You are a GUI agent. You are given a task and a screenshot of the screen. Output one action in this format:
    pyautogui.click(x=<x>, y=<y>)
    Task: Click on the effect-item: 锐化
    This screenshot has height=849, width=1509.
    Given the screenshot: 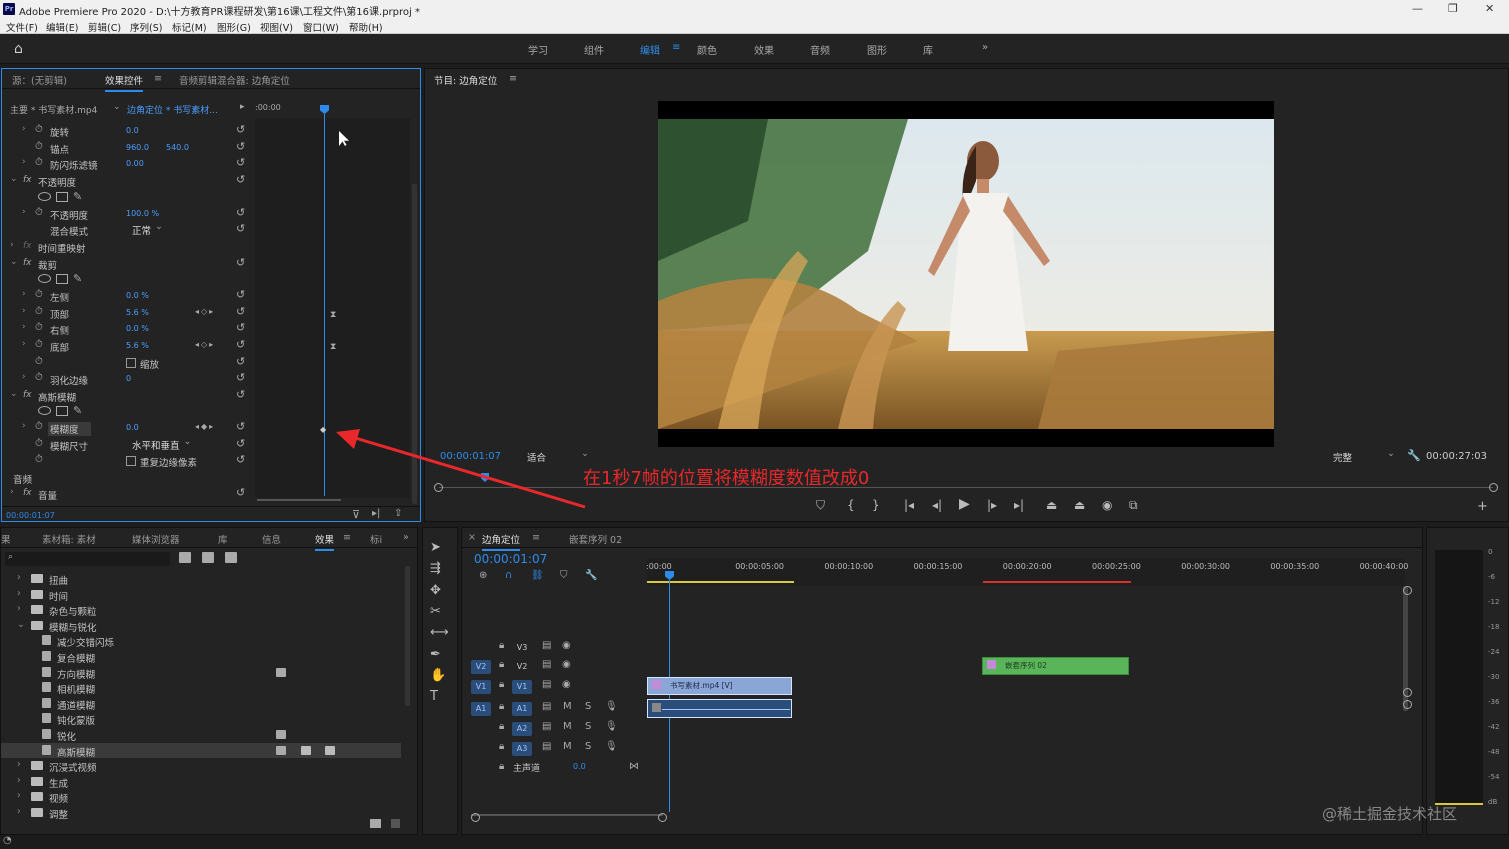 What is the action you would take?
    pyautogui.click(x=201, y=735)
    